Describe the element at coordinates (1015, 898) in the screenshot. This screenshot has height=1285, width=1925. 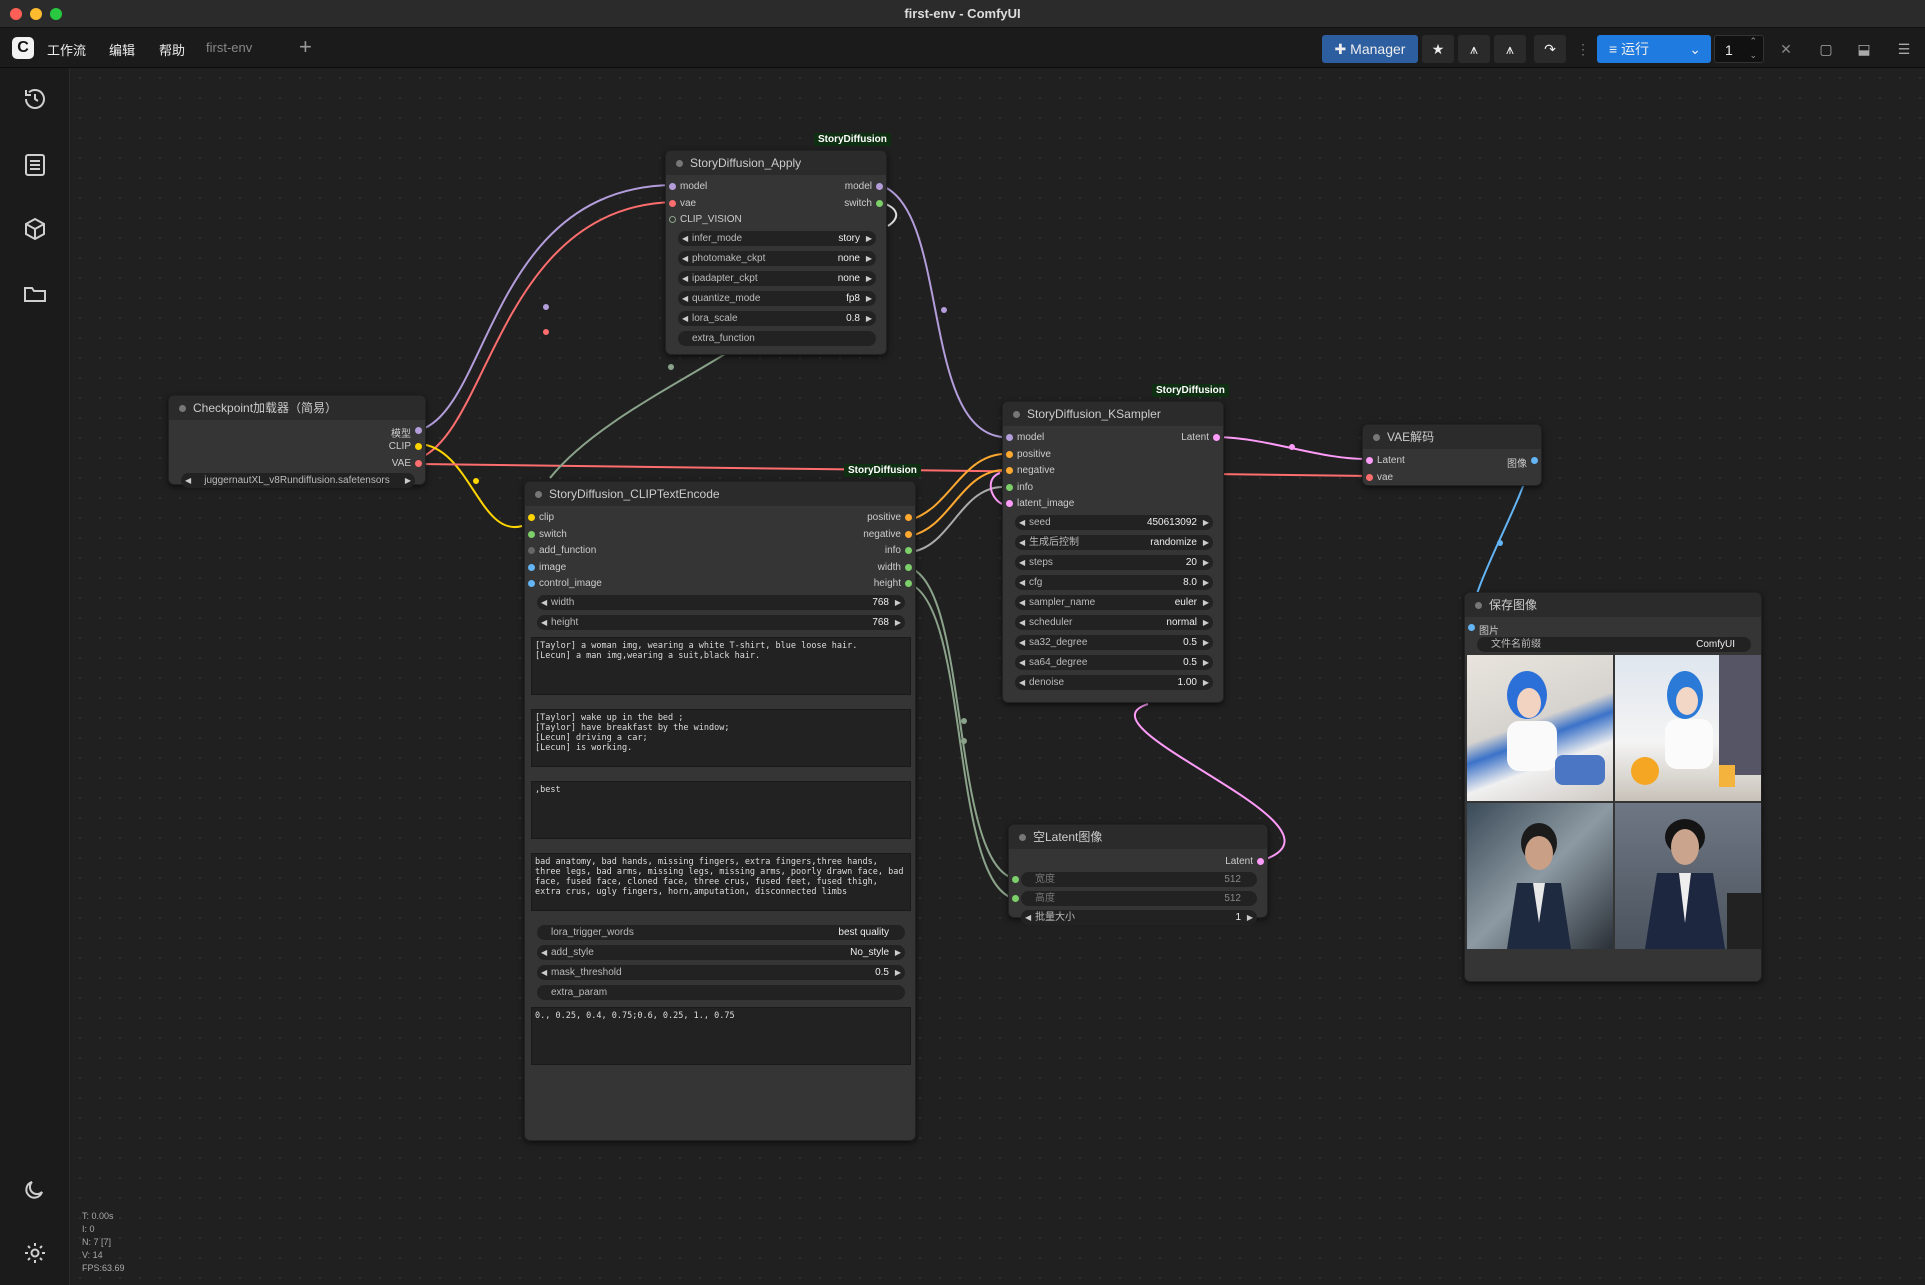
I see `input-height-dot` at that location.